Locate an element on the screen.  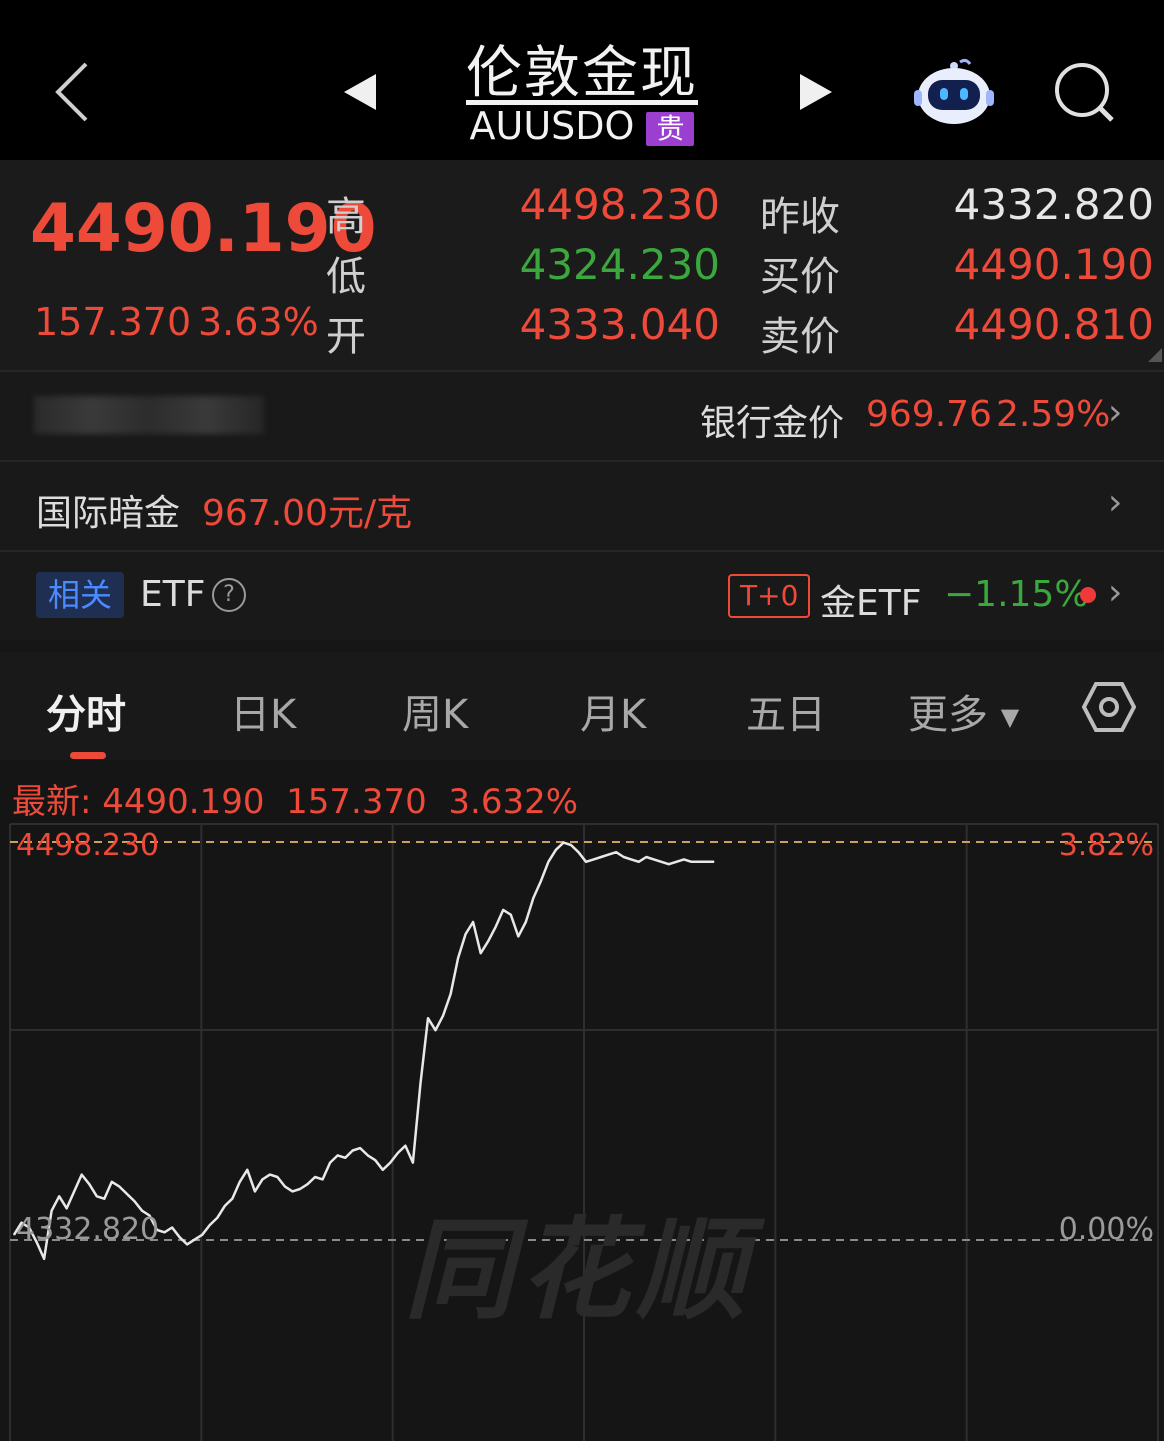
active-tab-indicator is located at coordinates (88, 755).